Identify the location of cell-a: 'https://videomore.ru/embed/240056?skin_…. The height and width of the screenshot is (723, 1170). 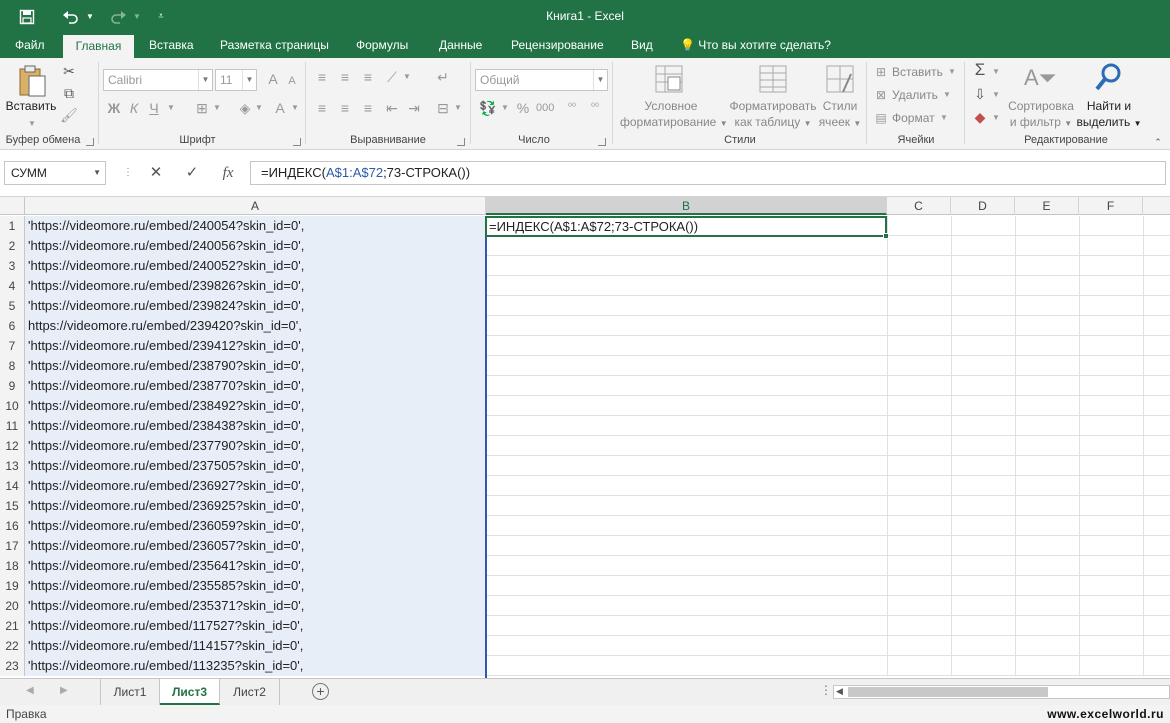
(255, 246).